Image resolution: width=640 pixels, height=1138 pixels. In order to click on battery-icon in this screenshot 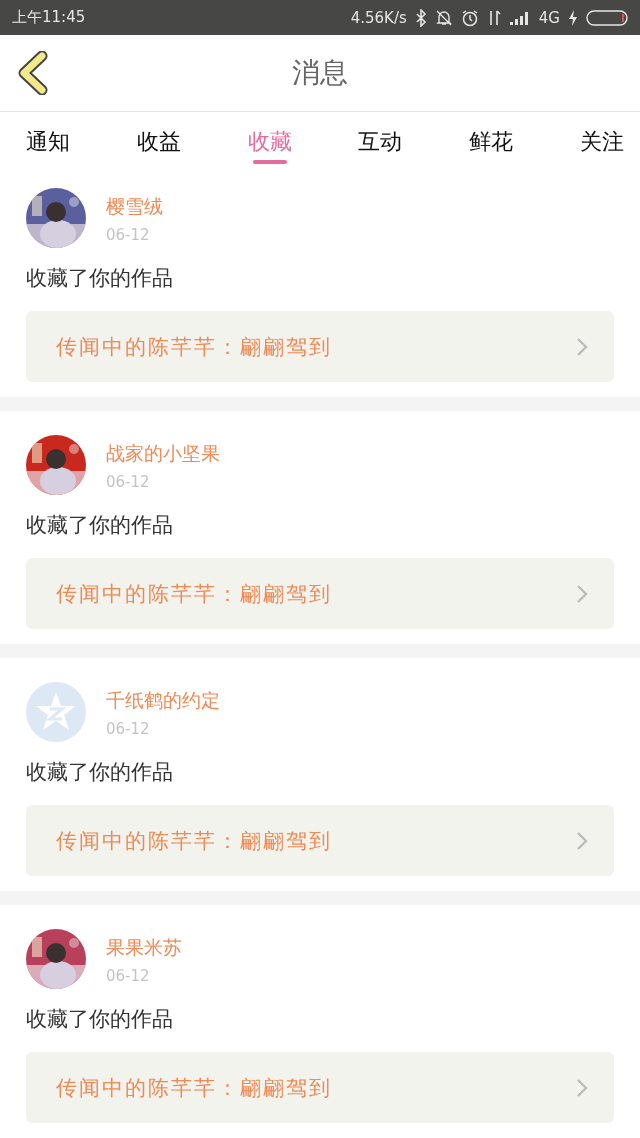, I will do `click(607, 17)`.